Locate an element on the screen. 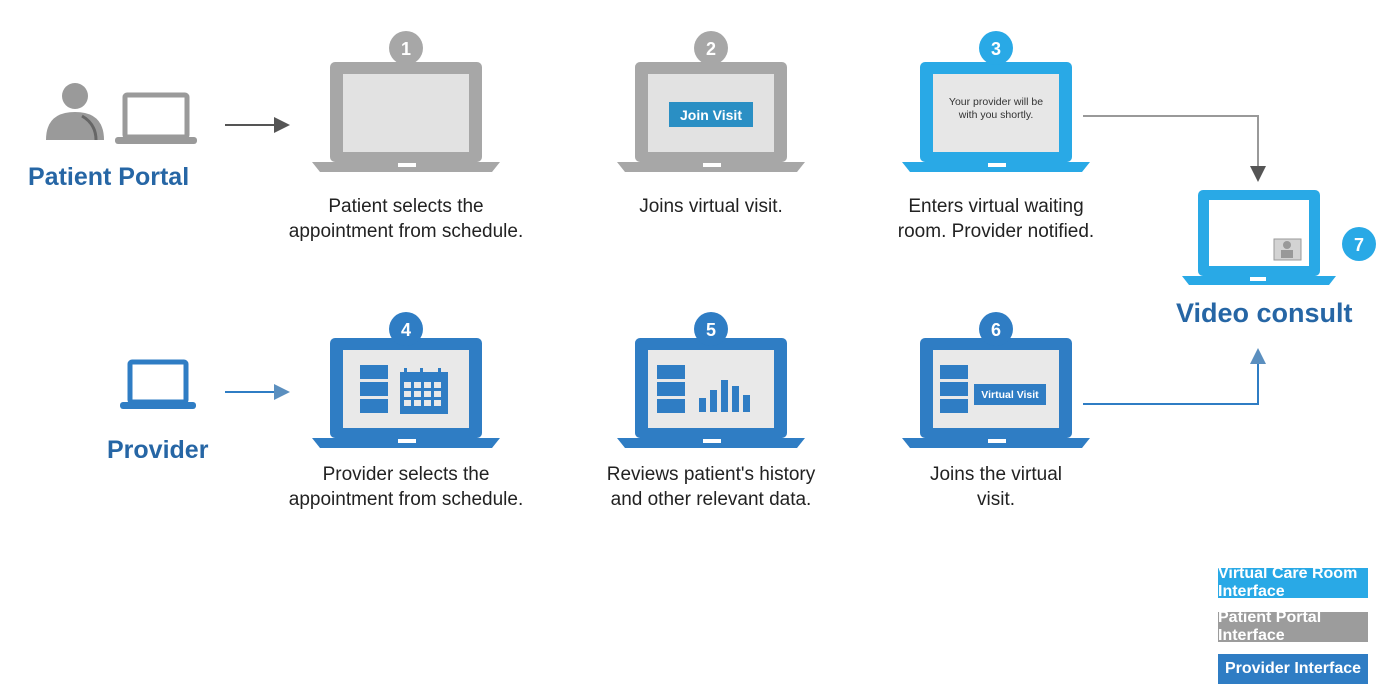 The width and height of the screenshot is (1390, 688). join-visit-label: Join Visit is located at coordinates (711, 115).